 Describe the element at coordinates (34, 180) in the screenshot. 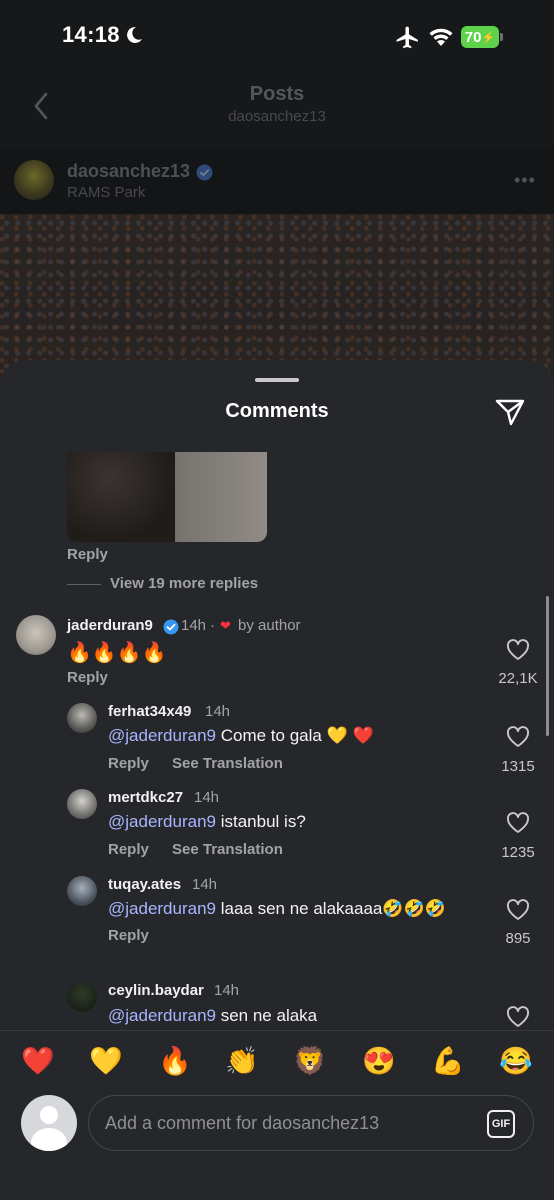

I see `post-author-avatar` at that location.